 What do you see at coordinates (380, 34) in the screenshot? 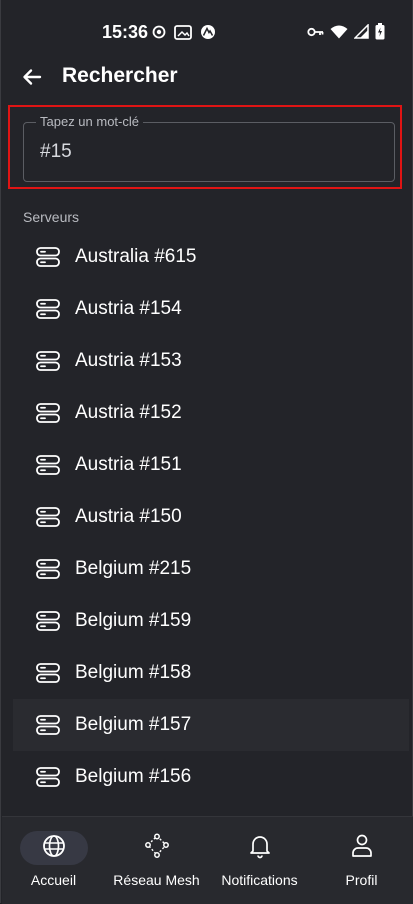
I see `battery-icon` at bounding box center [380, 34].